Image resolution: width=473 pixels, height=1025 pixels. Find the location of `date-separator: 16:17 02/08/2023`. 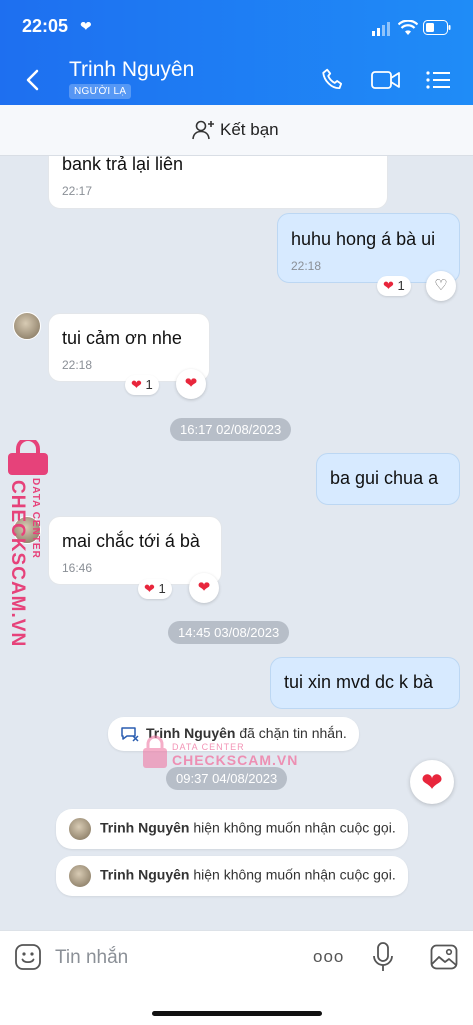

date-separator: 16:17 02/08/2023 is located at coordinates (231, 429).